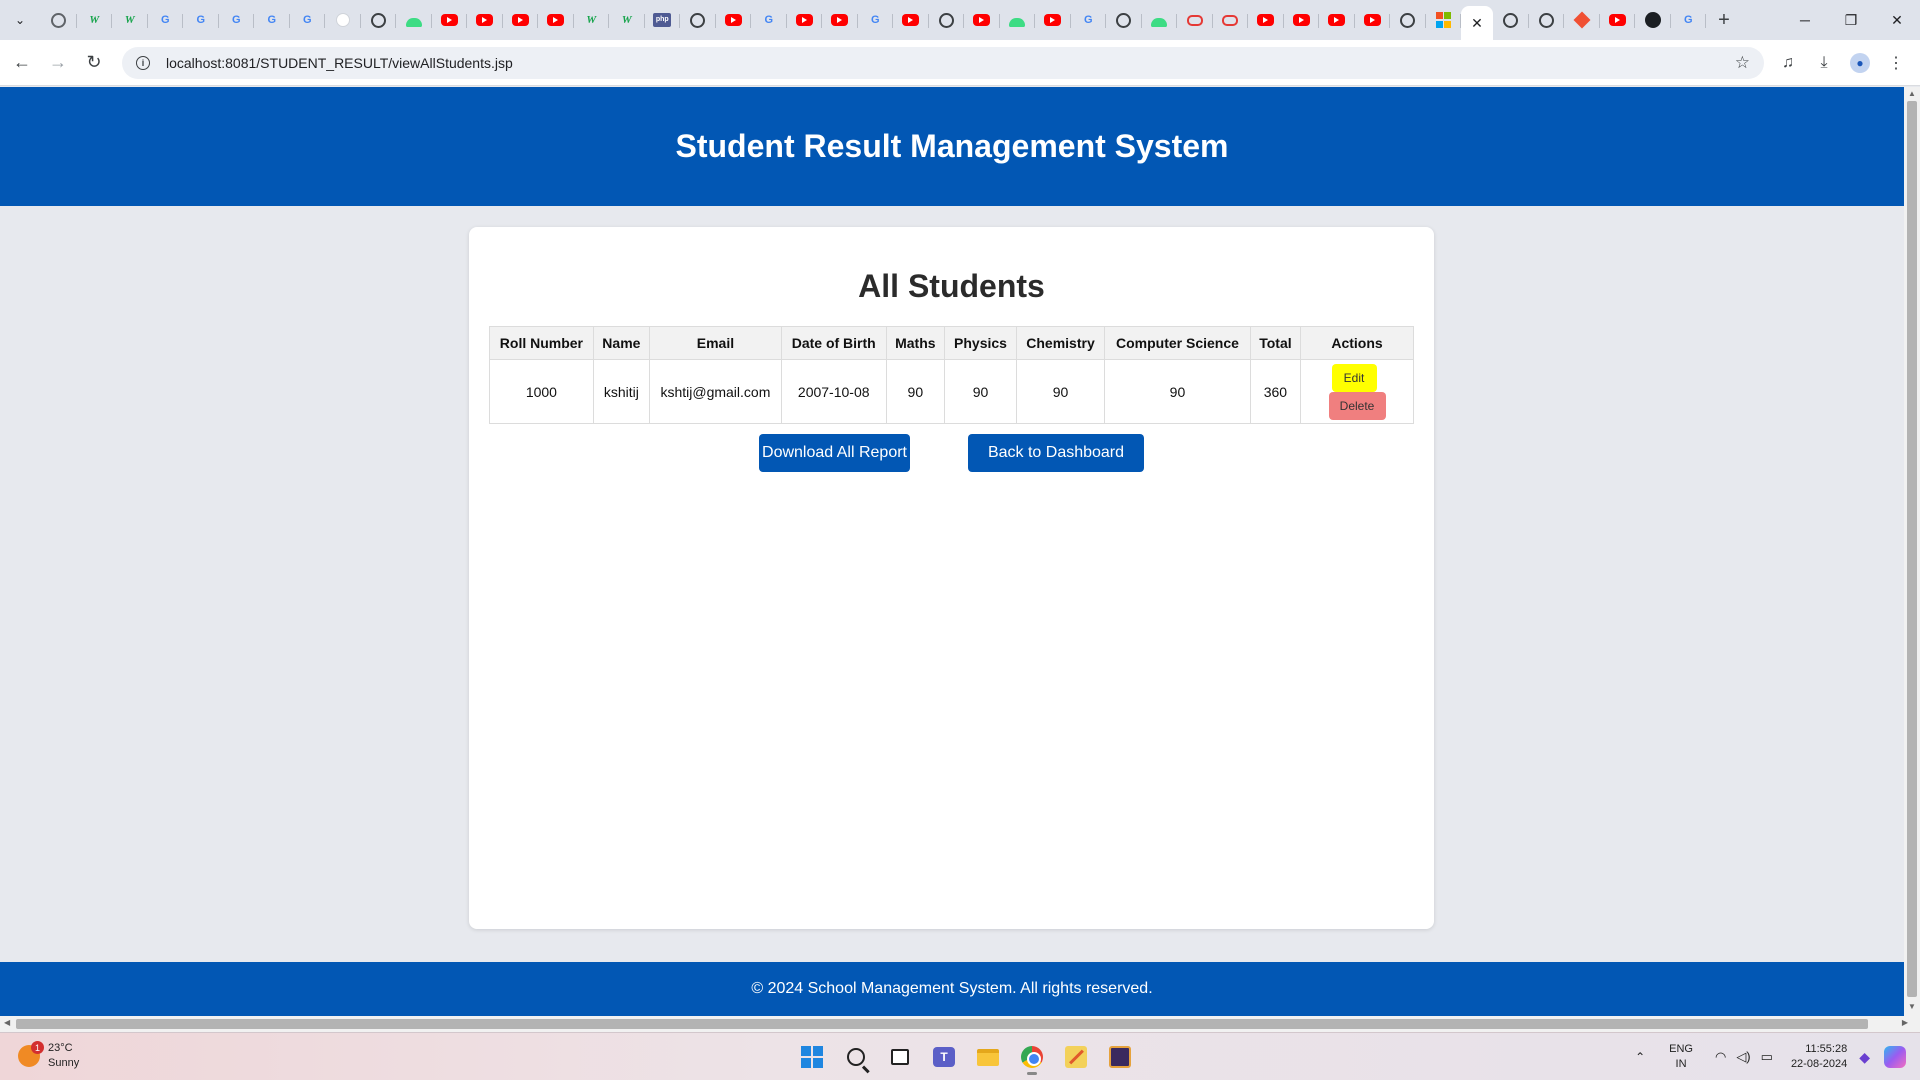  Describe the element at coordinates (1805, 20) in the screenshot. I see `minimize-icon: ─` at that location.